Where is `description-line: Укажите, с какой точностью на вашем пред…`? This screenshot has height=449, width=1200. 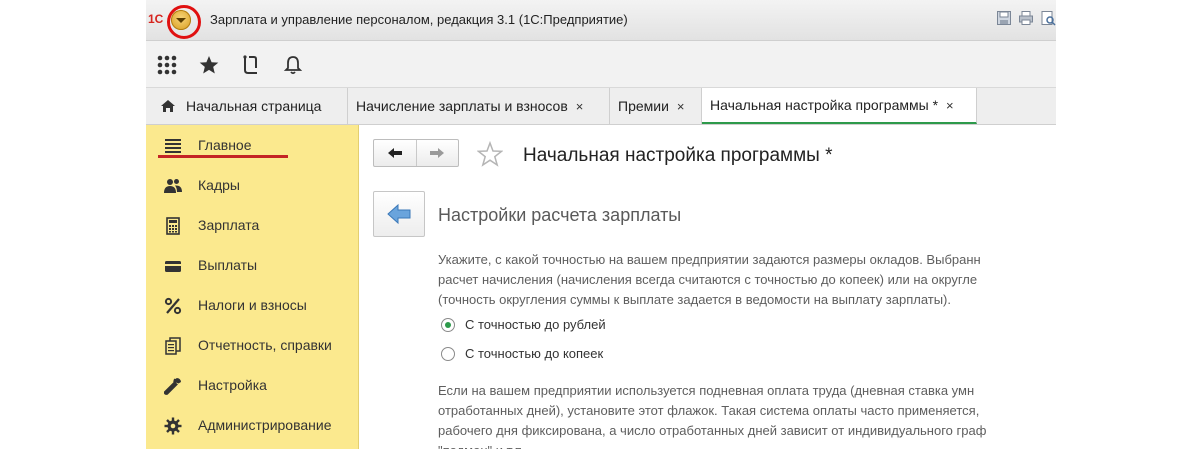 description-line: Укажите, с какой точностью на вашем пред… is located at coordinates (709, 259).